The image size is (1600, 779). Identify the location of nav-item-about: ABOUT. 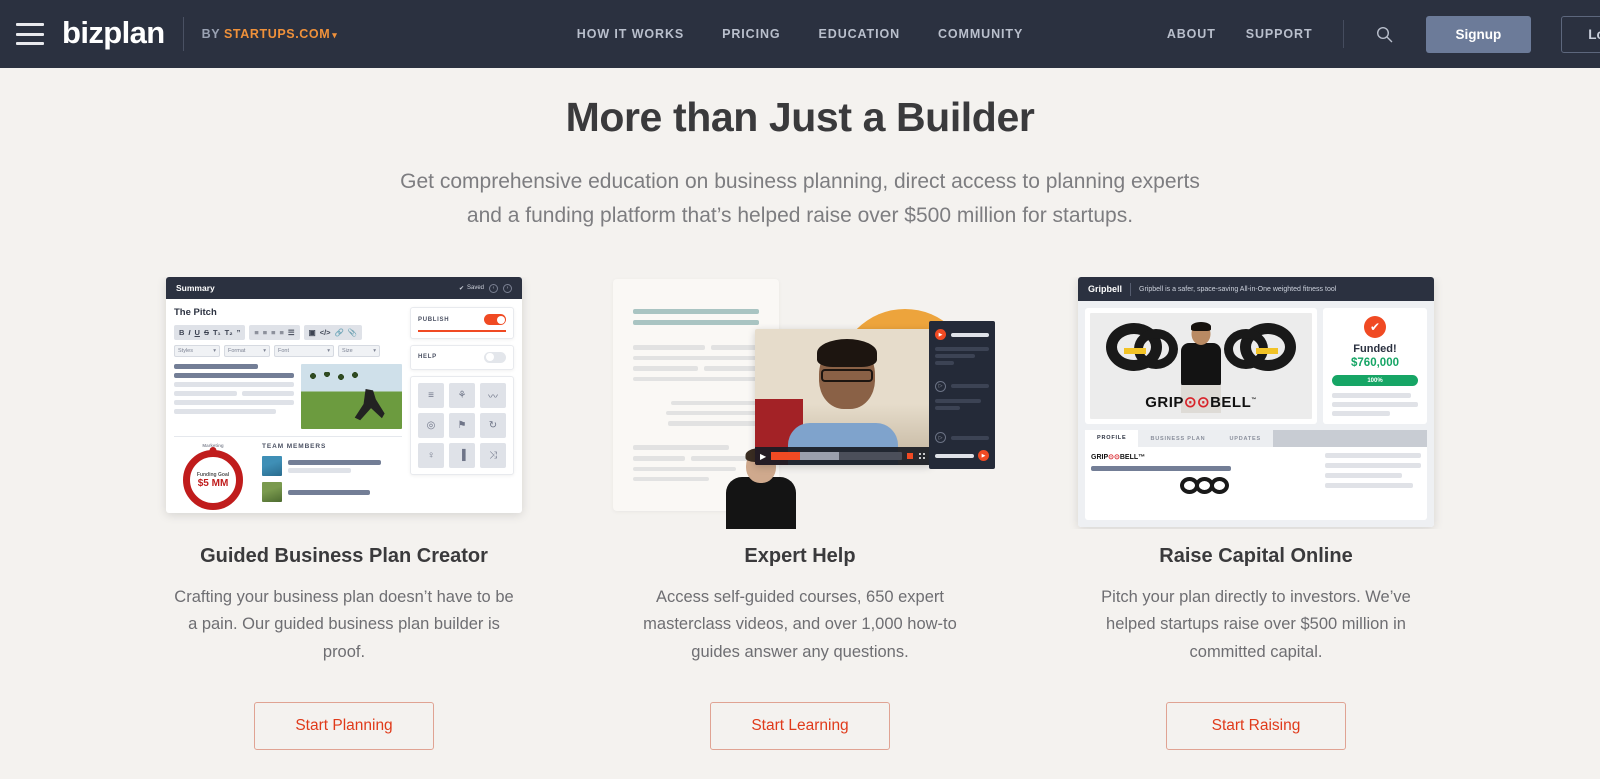
(1191, 34).